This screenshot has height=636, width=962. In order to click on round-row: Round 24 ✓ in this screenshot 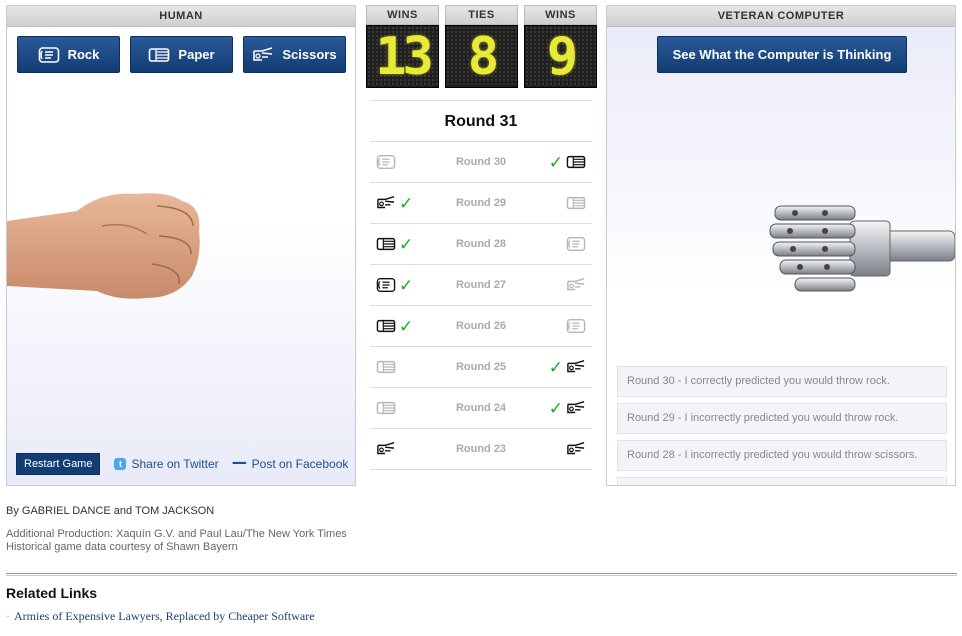, I will do `click(481, 408)`.